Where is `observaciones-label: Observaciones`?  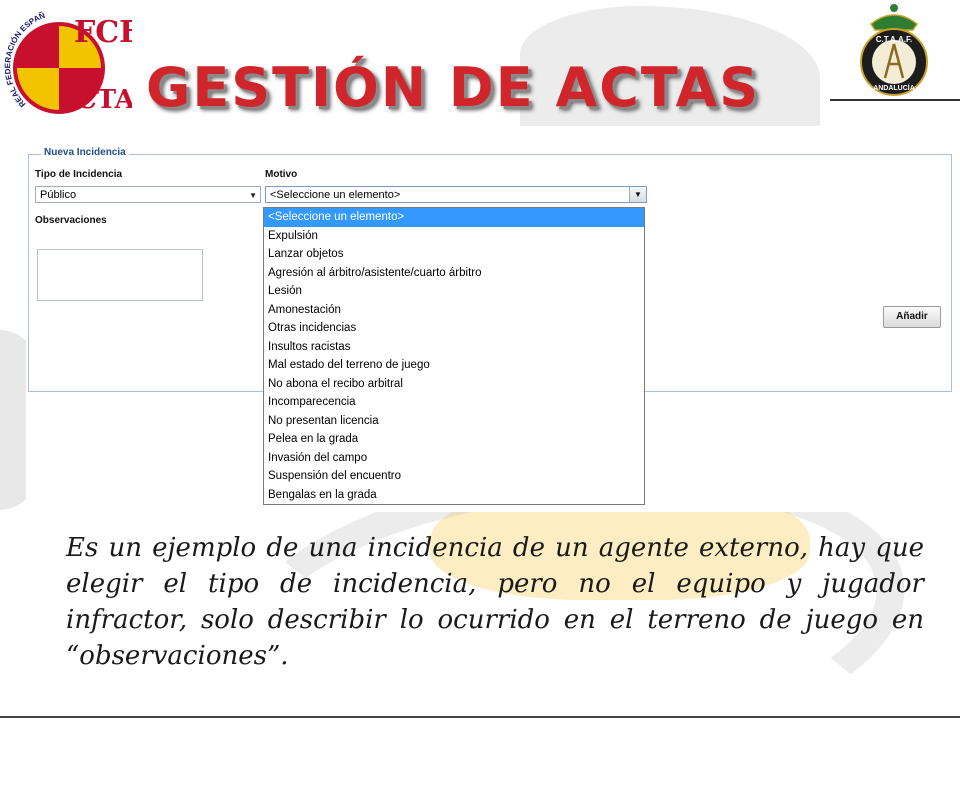 observaciones-label: Observaciones is located at coordinates (71, 220).